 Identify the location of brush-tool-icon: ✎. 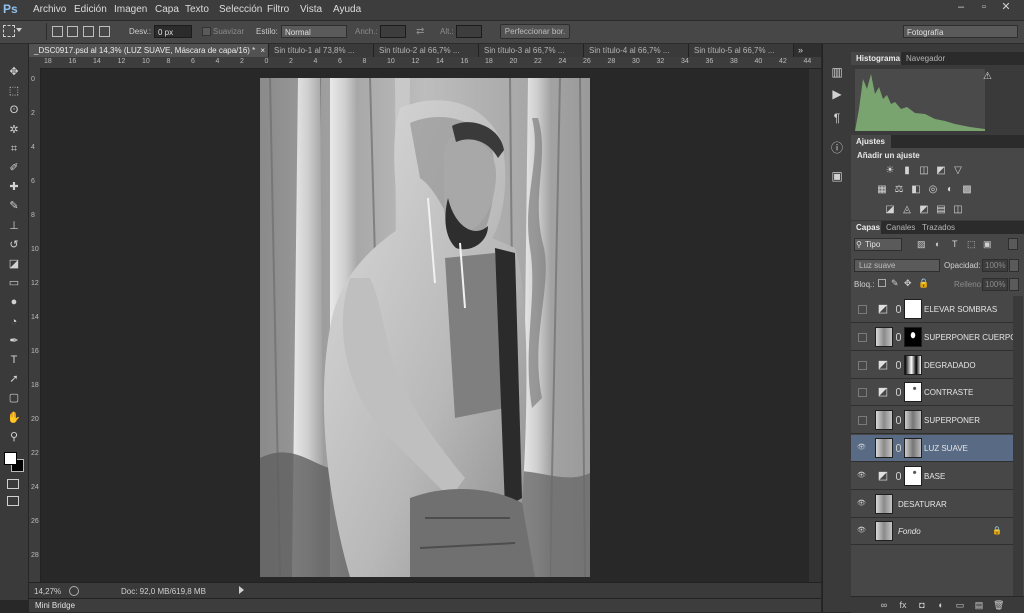
(14, 206).